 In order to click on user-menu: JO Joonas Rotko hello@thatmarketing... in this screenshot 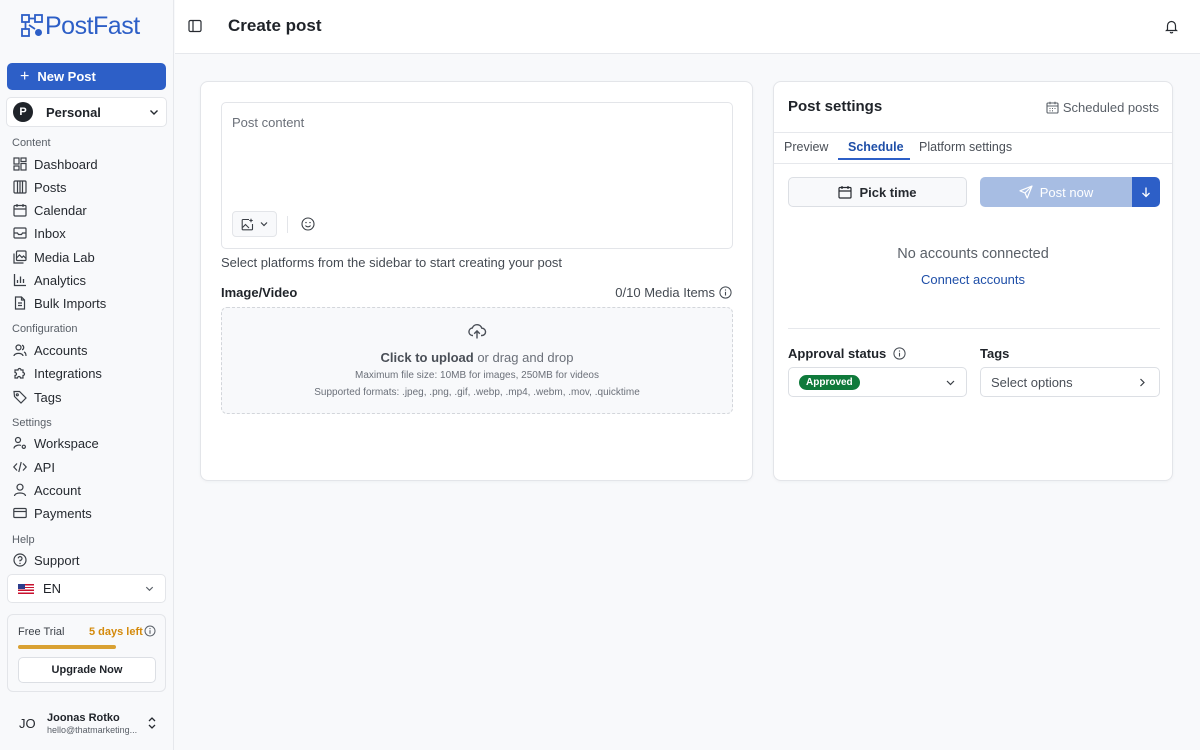, I will do `click(87, 723)`.